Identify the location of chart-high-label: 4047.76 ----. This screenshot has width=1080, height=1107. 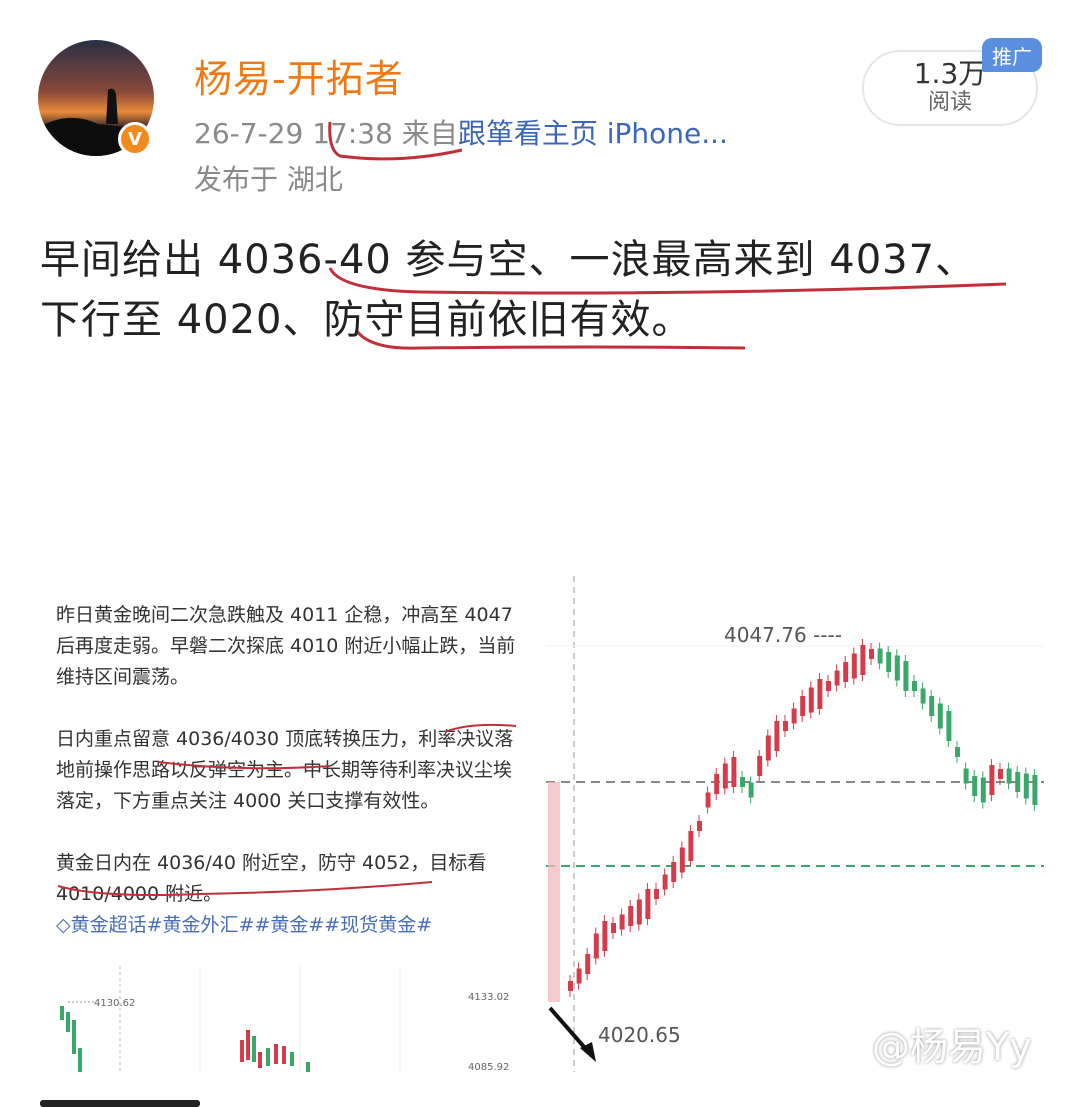
(783, 635).